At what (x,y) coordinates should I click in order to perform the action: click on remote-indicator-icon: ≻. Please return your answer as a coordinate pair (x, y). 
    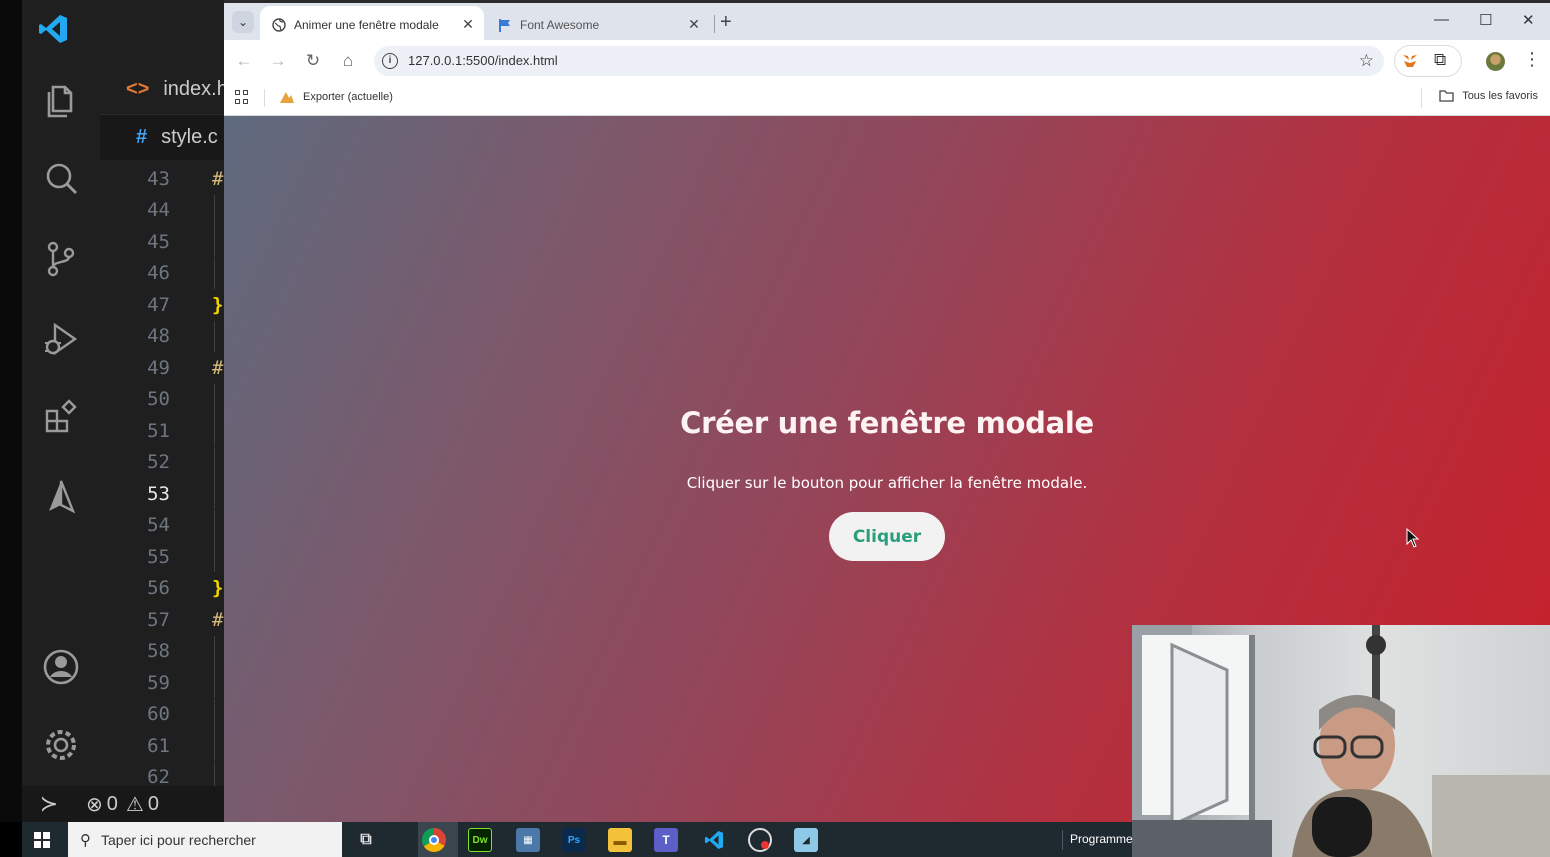
    Looking at the image, I should click on (49, 804).